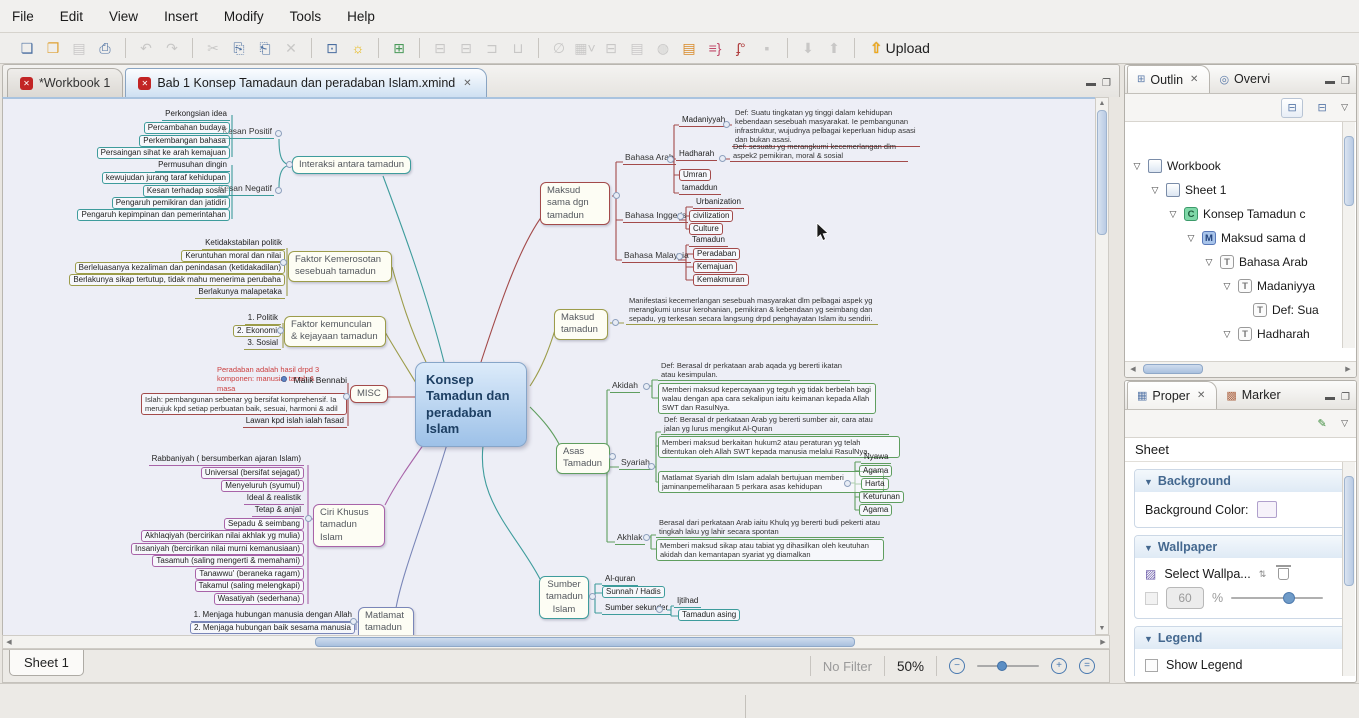 Image resolution: width=1359 pixels, height=718 pixels. I want to click on topic: Hadharah, so click(697, 155).